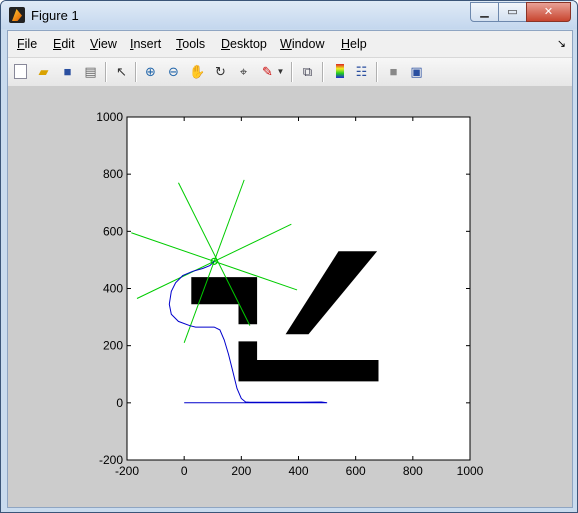 The height and width of the screenshot is (513, 578). What do you see at coordinates (111, 460) in the screenshot?
I see `y-tick-label: -200` at bounding box center [111, 460].